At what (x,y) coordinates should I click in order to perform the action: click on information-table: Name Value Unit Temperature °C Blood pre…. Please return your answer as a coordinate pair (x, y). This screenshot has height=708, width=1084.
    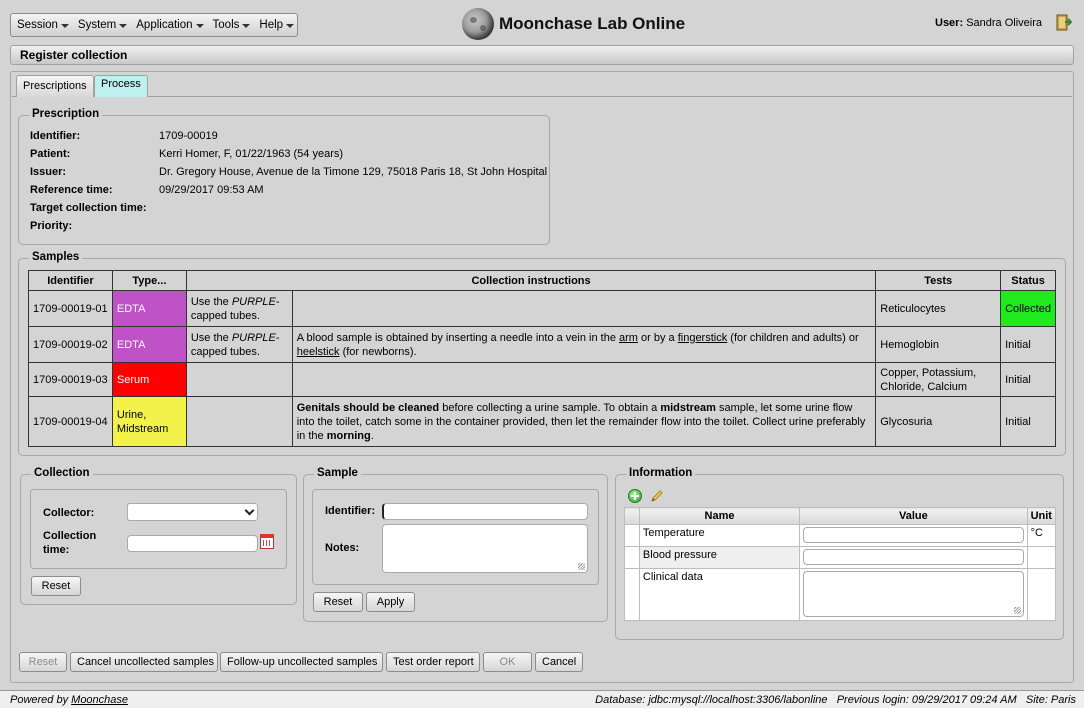
    Looking at the image, I should click on (840, 564).